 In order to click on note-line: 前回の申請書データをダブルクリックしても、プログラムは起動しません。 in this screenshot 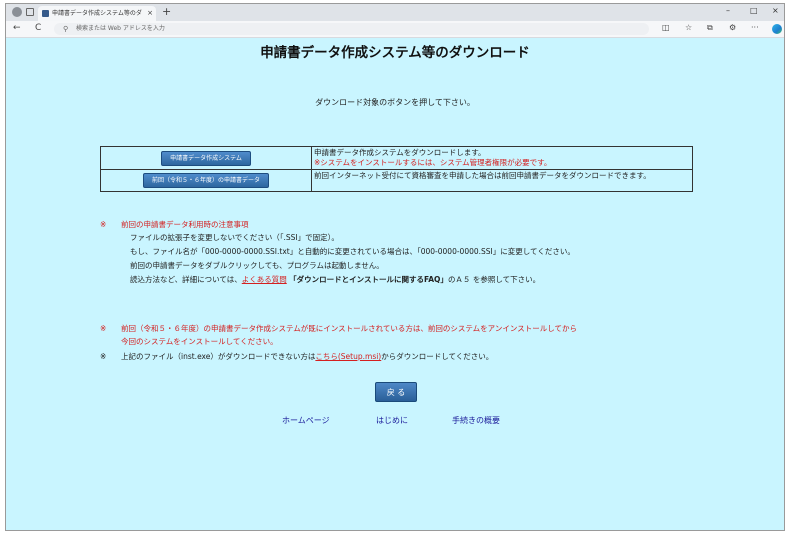, I will do `click(257, 265)`.